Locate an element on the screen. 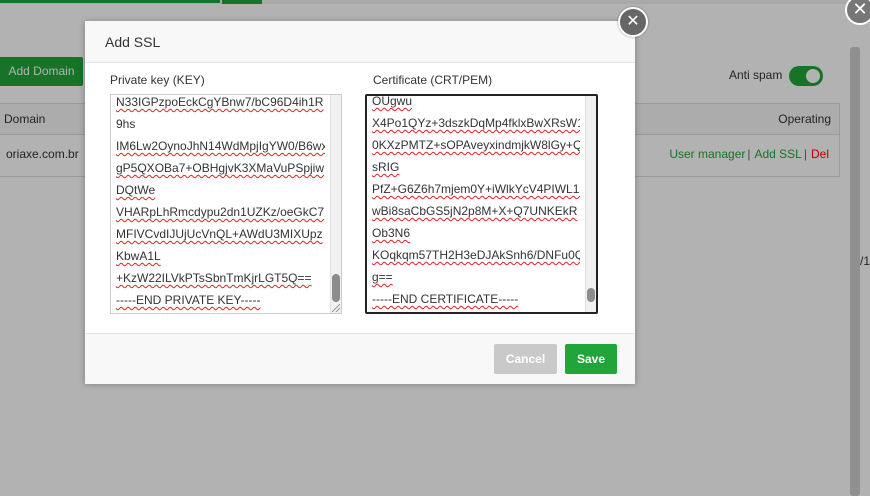  dialog-header: Add SSL is located at coordinates (360, 42).